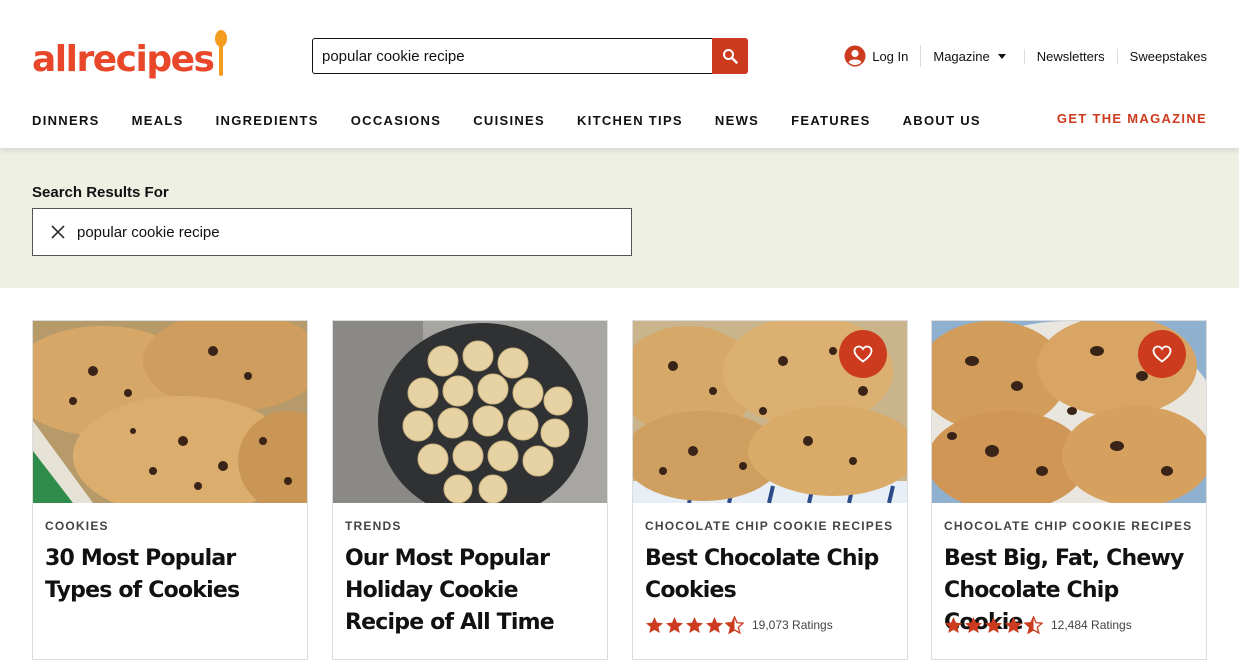 The height and width of the screenshot is (660, 1239). What do you see at coordinates (373, 526) in the screenshot?
I see `card-category: TRENDS` at bounding box center [373, 526].